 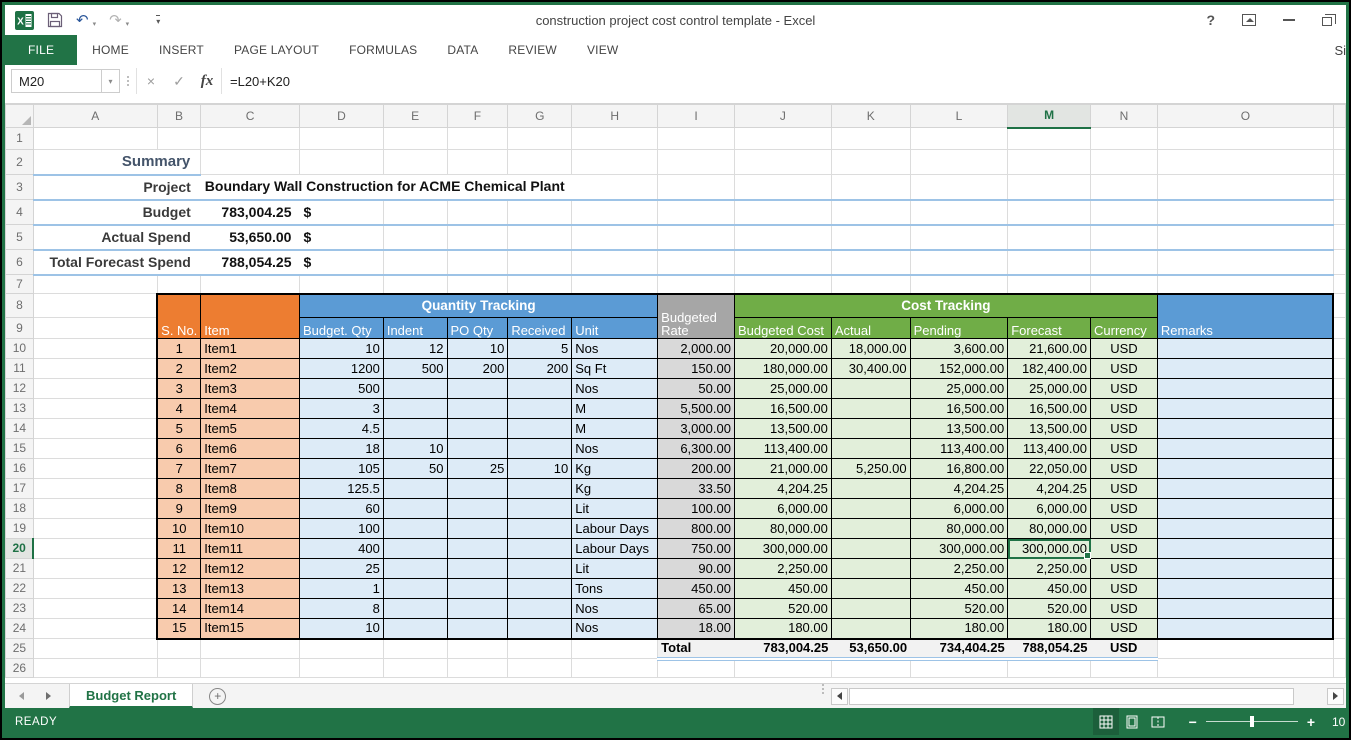 I want to click on cell-J16-budgeted-cost: 21,000.00, so click(x=782, y=468).